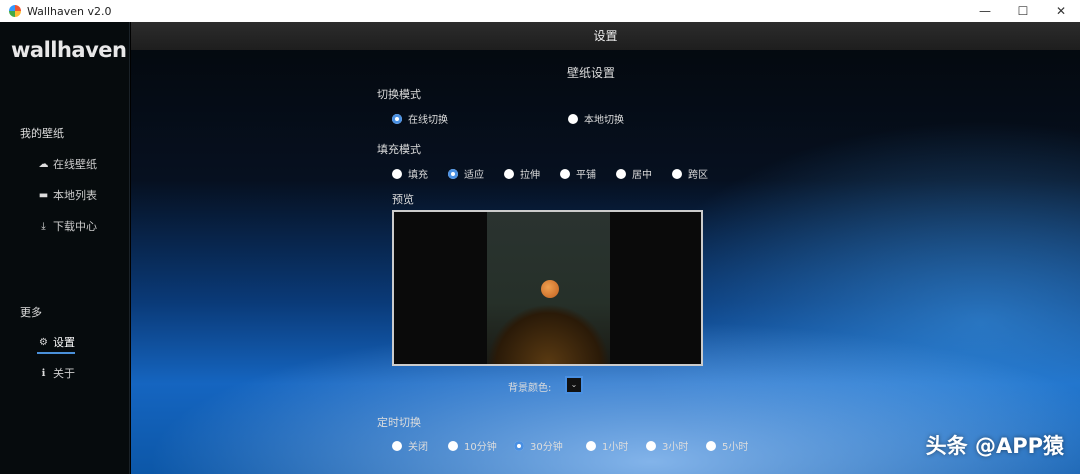 Image resolution: width=1080 pixels, height=474 pixels. What do you see at coordinates (540, 11) in the screenshot?
I see `title-bar: Wallhaven v2.0 — ☐ ✕` at bounding box center [540, 11].